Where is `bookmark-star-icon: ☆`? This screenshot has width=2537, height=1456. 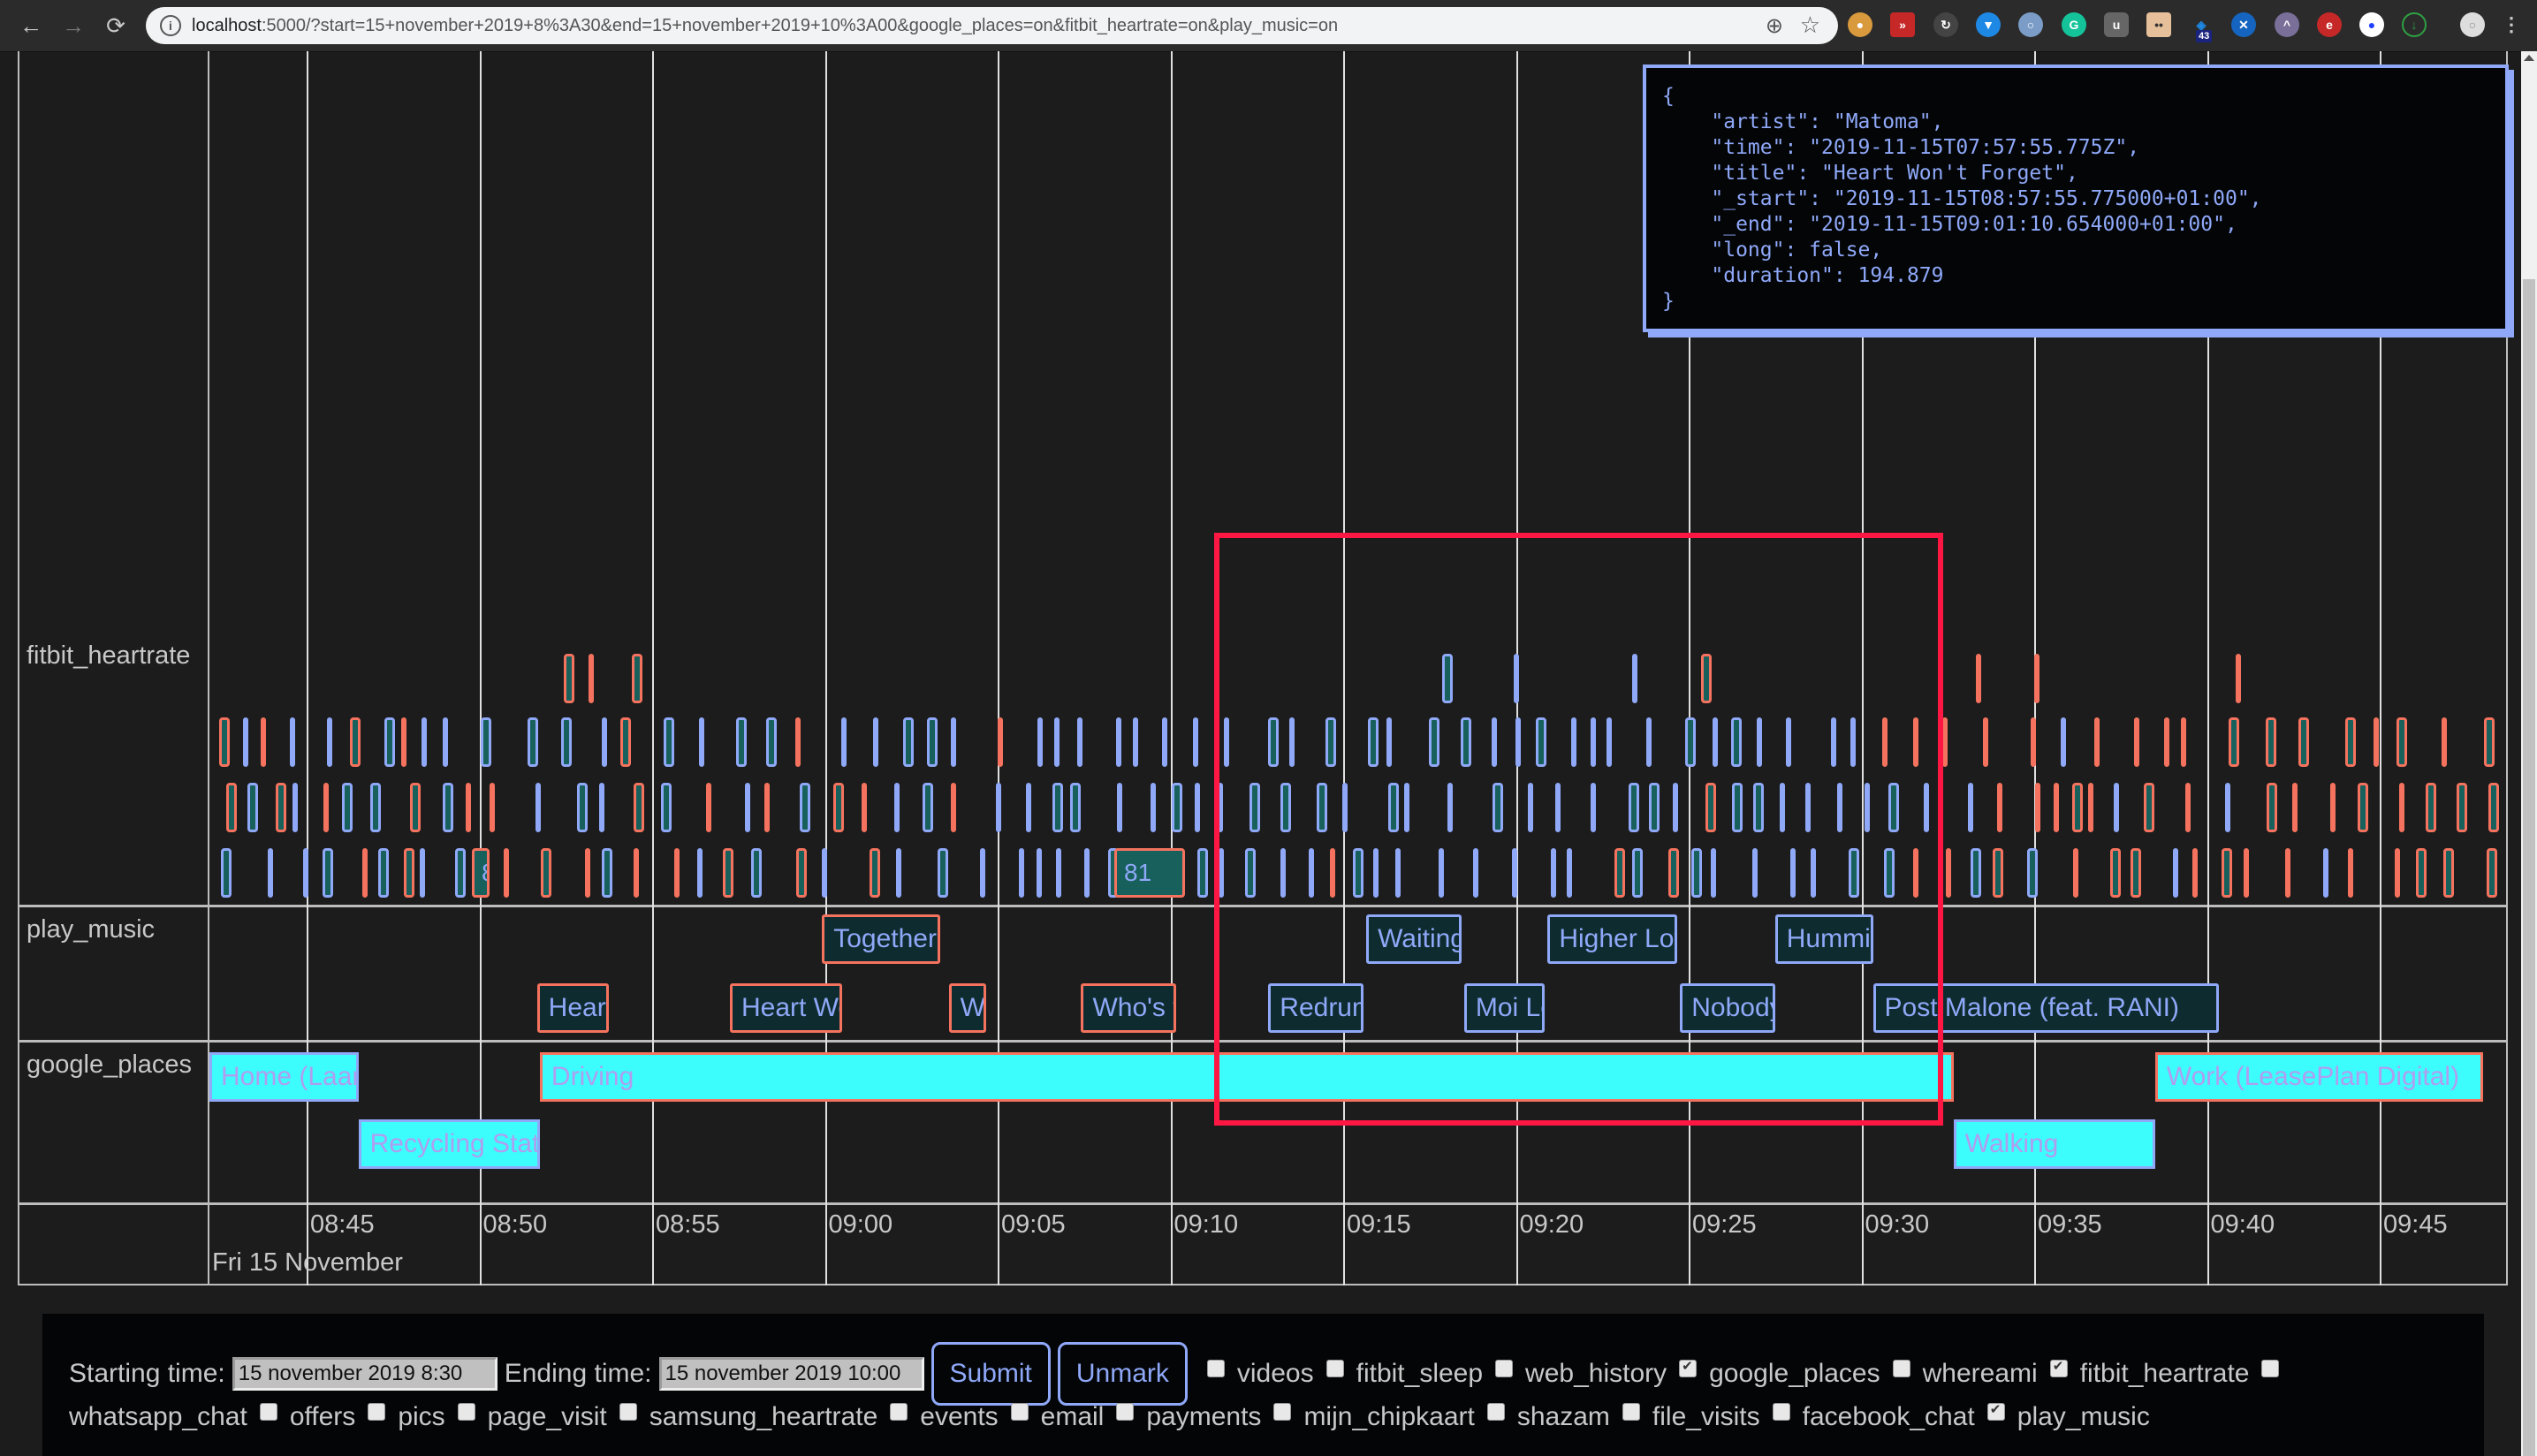 bookmark-star-icon: ☆ is located at coordinates (1810, 25).